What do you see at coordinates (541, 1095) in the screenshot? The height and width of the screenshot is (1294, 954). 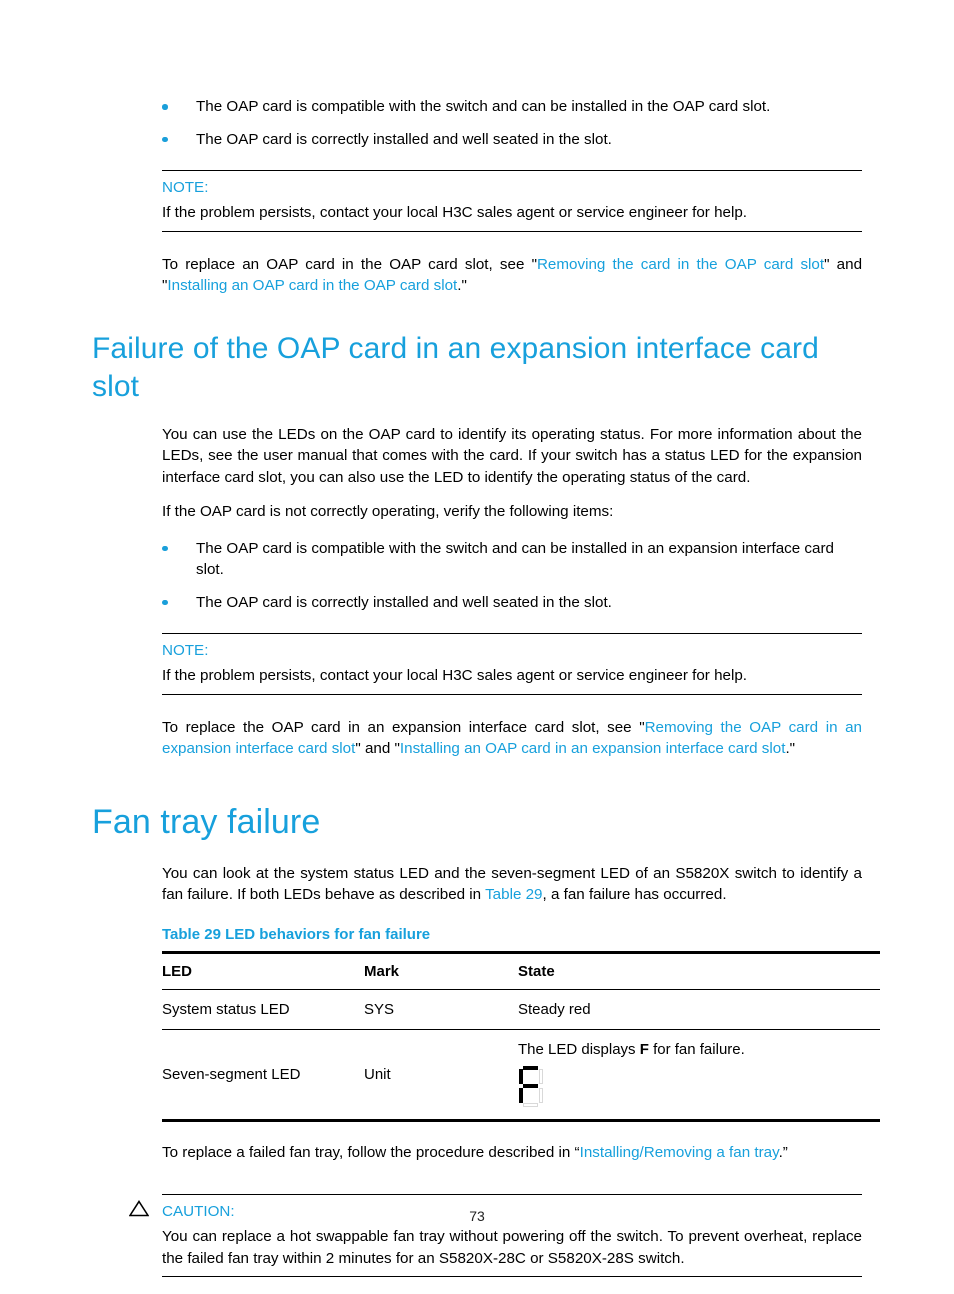 I see `segment-c-icon` at bounding box center [541, 1095].